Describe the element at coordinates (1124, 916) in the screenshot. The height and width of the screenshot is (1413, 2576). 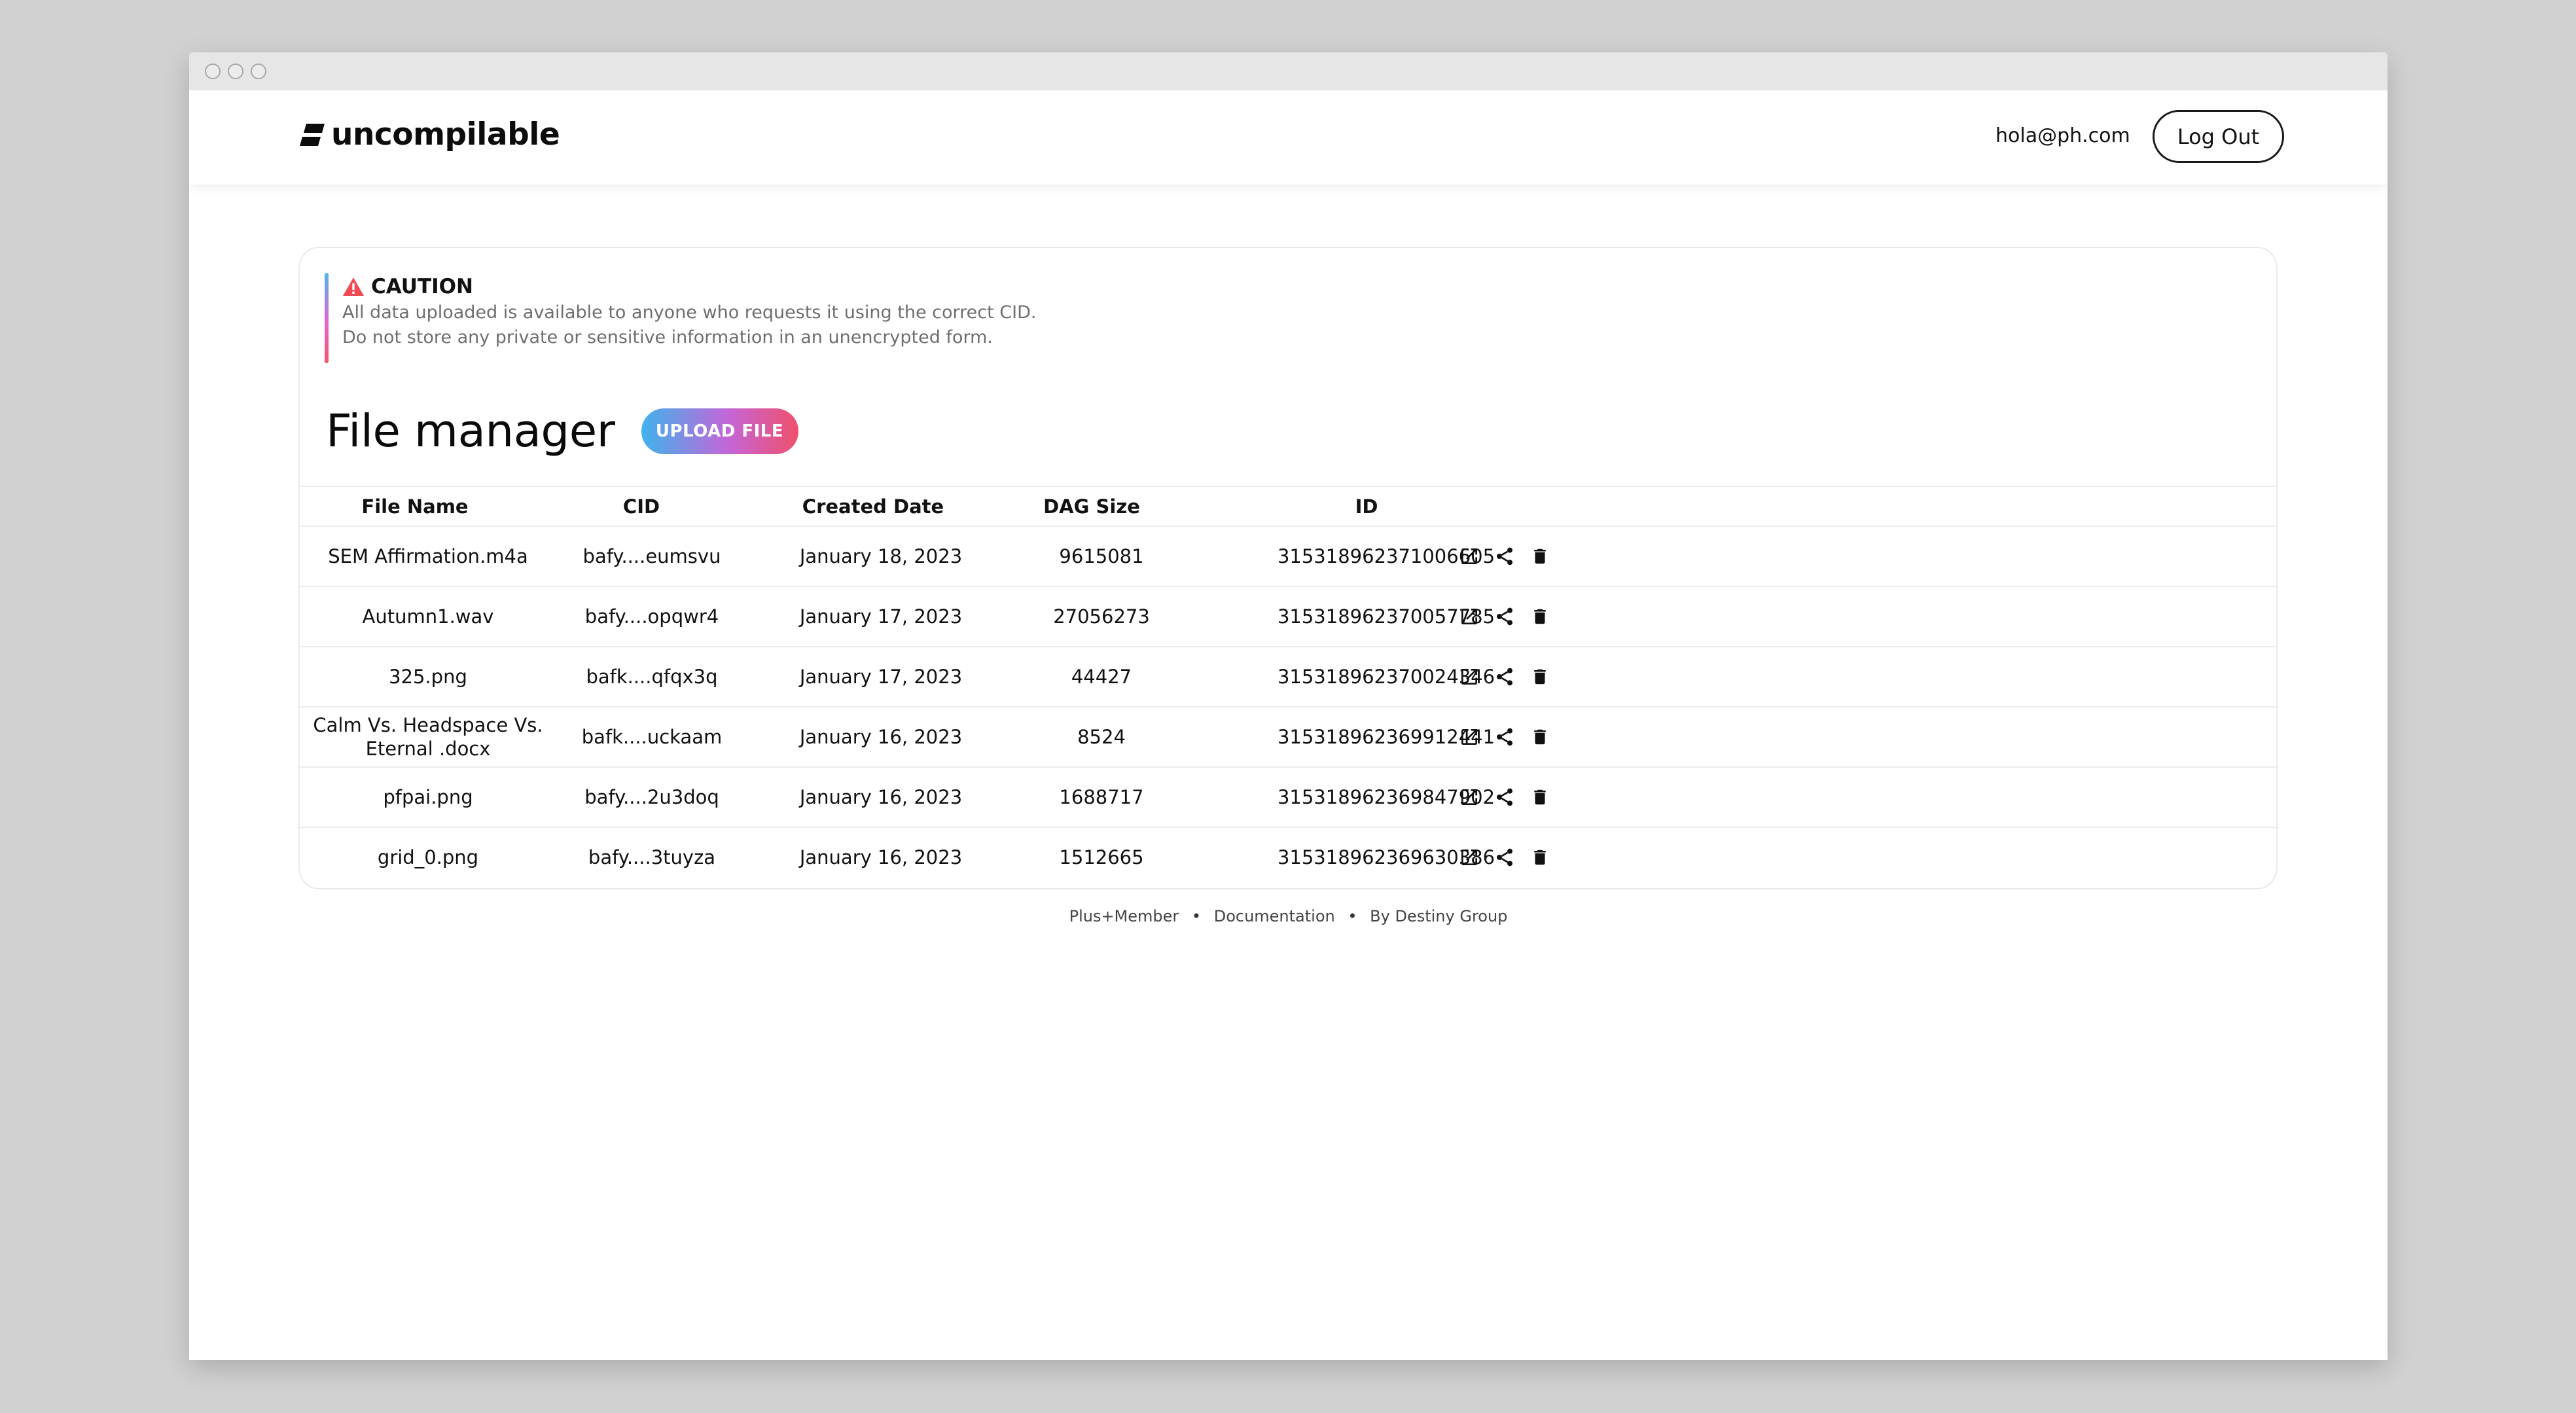
I see `footer-link-plus-member: Plus+Member` at that location.